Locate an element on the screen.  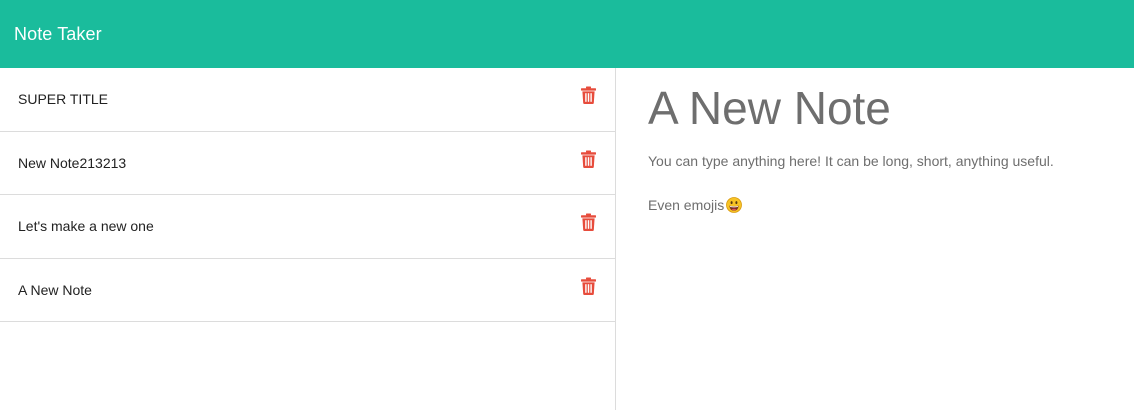
brand-title: Note Taker is located at coordinates (58, 34).